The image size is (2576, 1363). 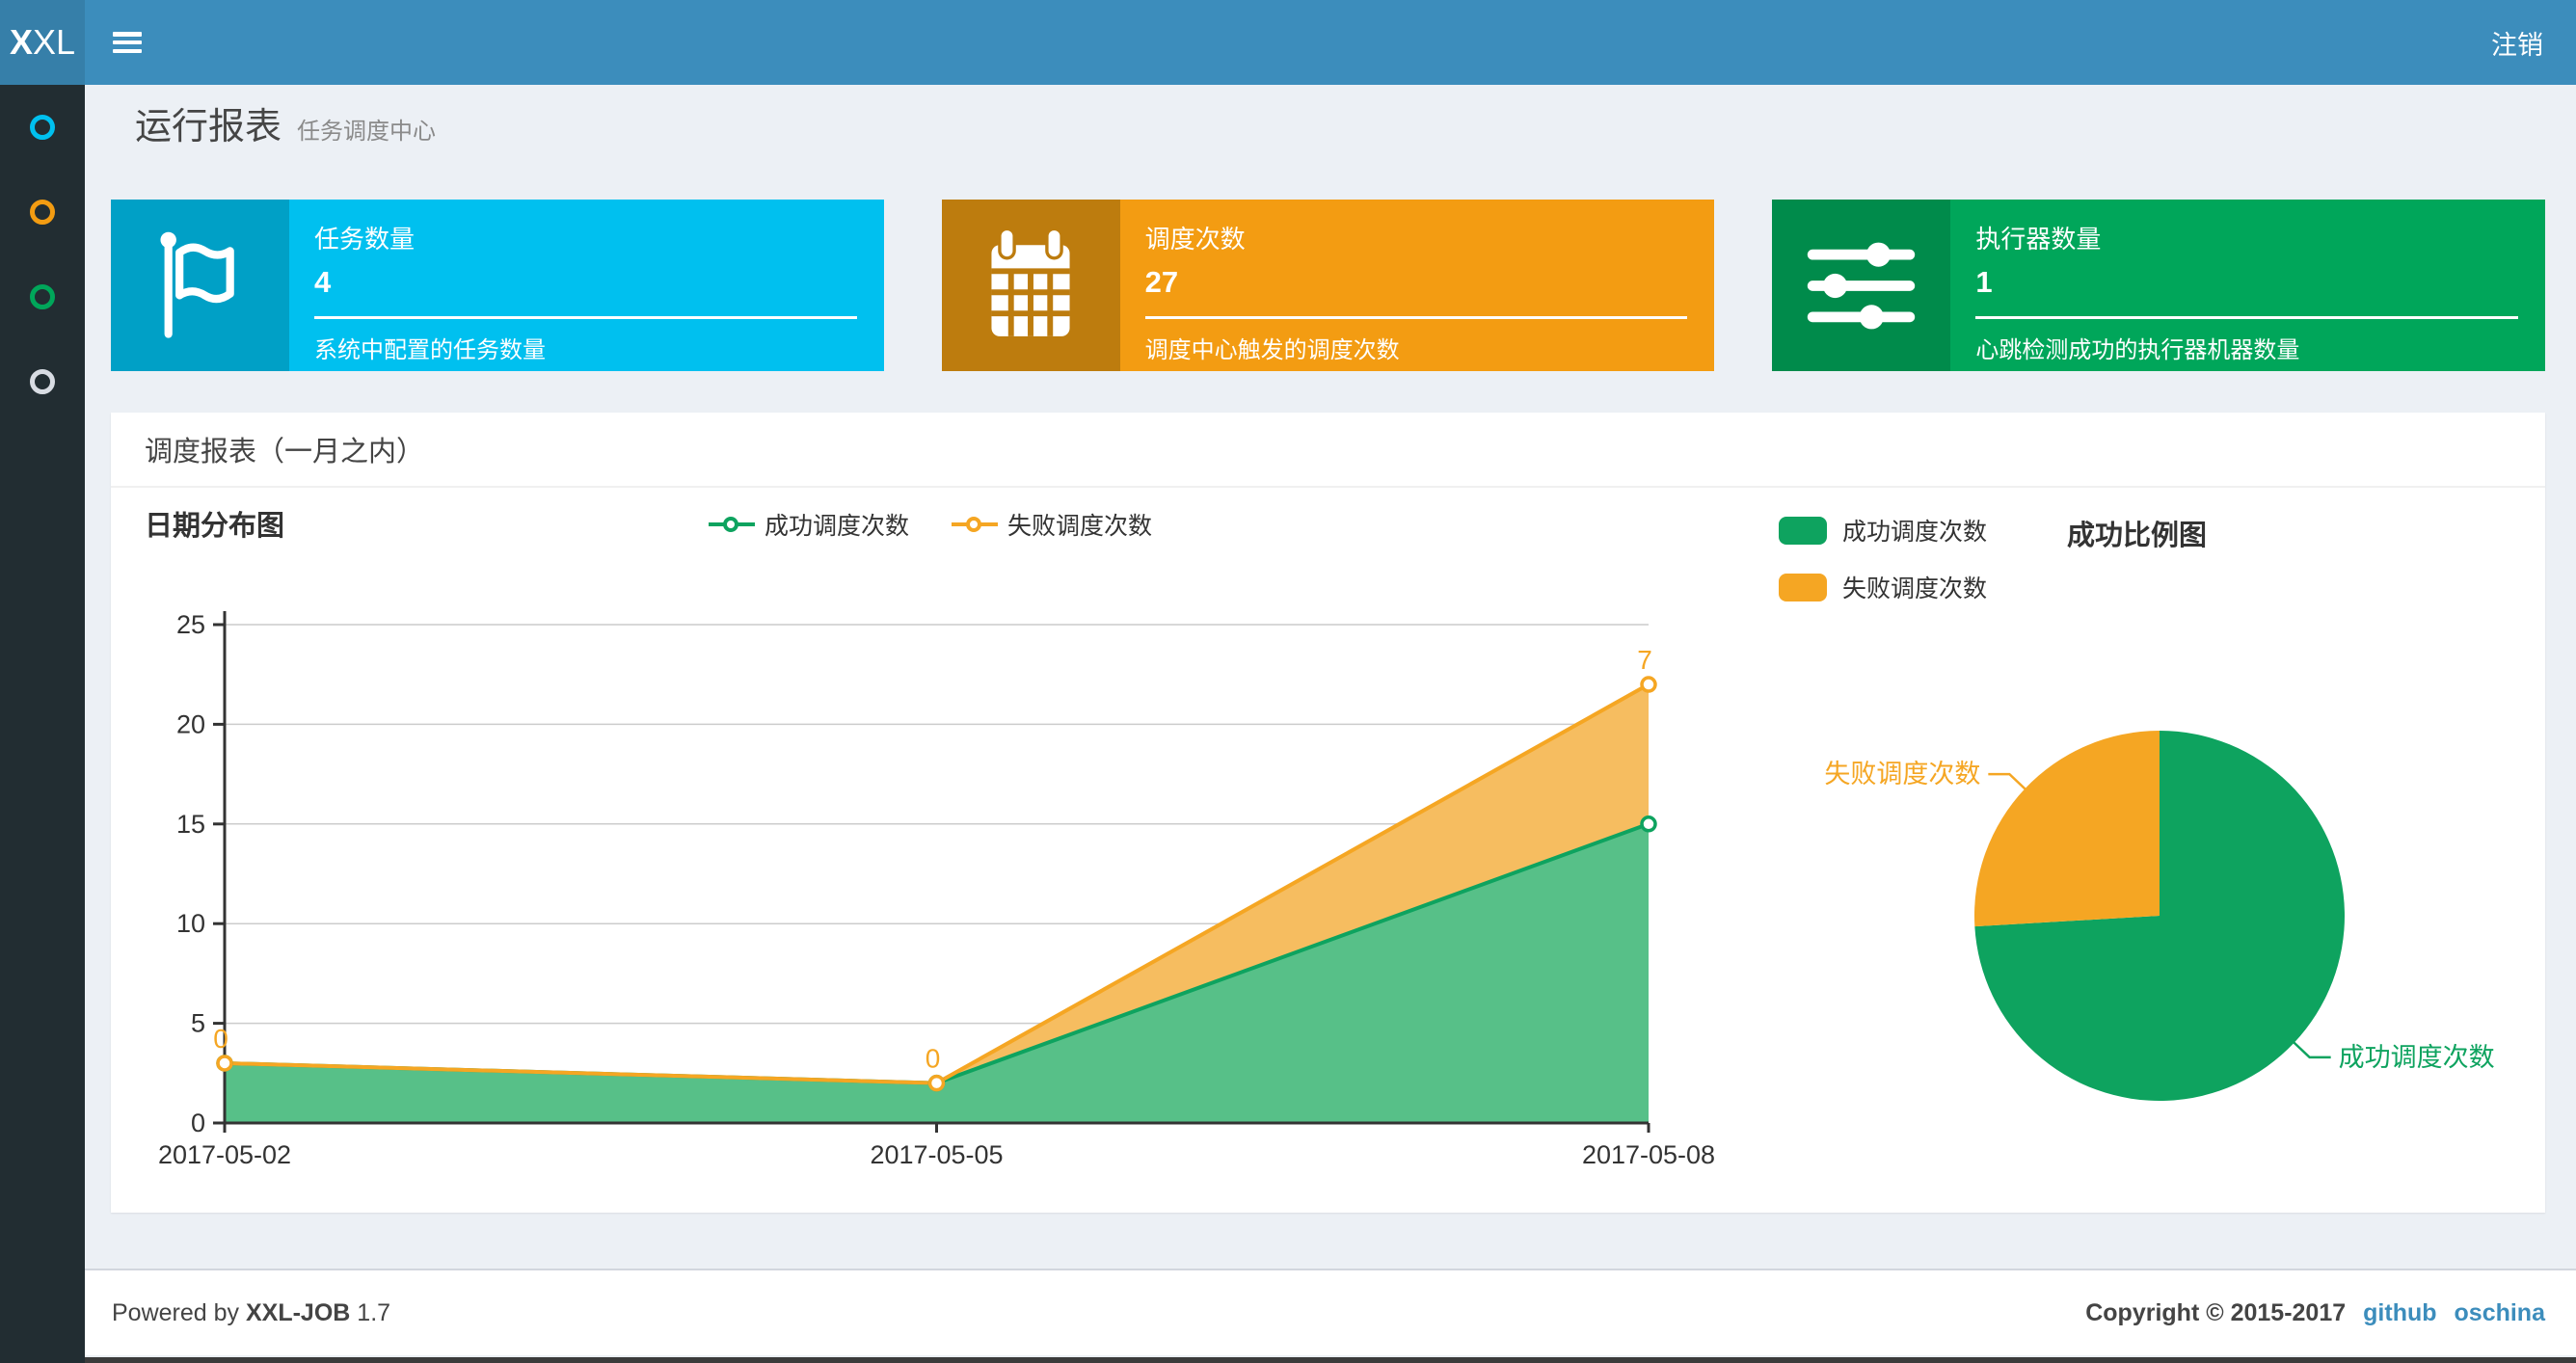 What do you see at coordinates (21, 42) in the screenshot?
I see `logo-bold-text: X` at bounding box center [21, 42].